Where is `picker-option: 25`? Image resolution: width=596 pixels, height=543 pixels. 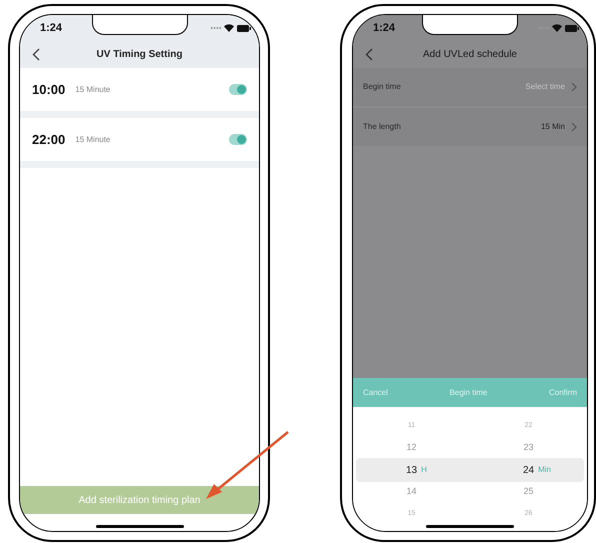 picker-option: 25 is located at coordinates (528, 492).